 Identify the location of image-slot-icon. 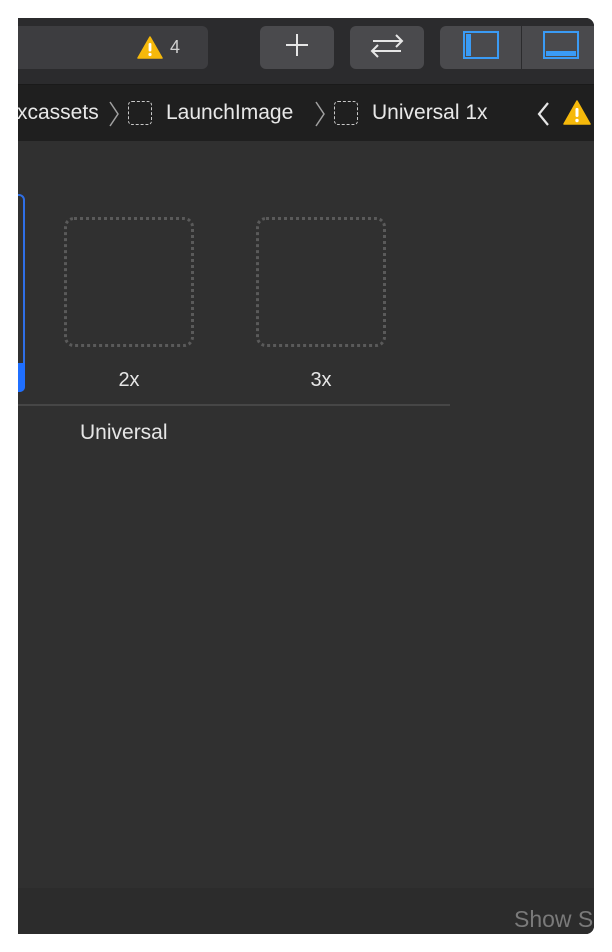
(346, 113).